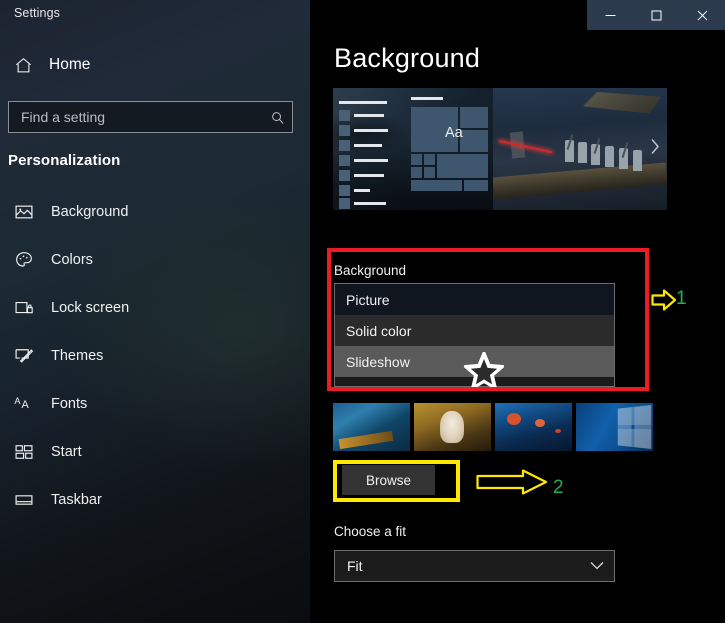 The image size is (725, 623). Describe the element at coordinates (452, 427) in the screenshot. I see `thumb-white-dog` at that location.